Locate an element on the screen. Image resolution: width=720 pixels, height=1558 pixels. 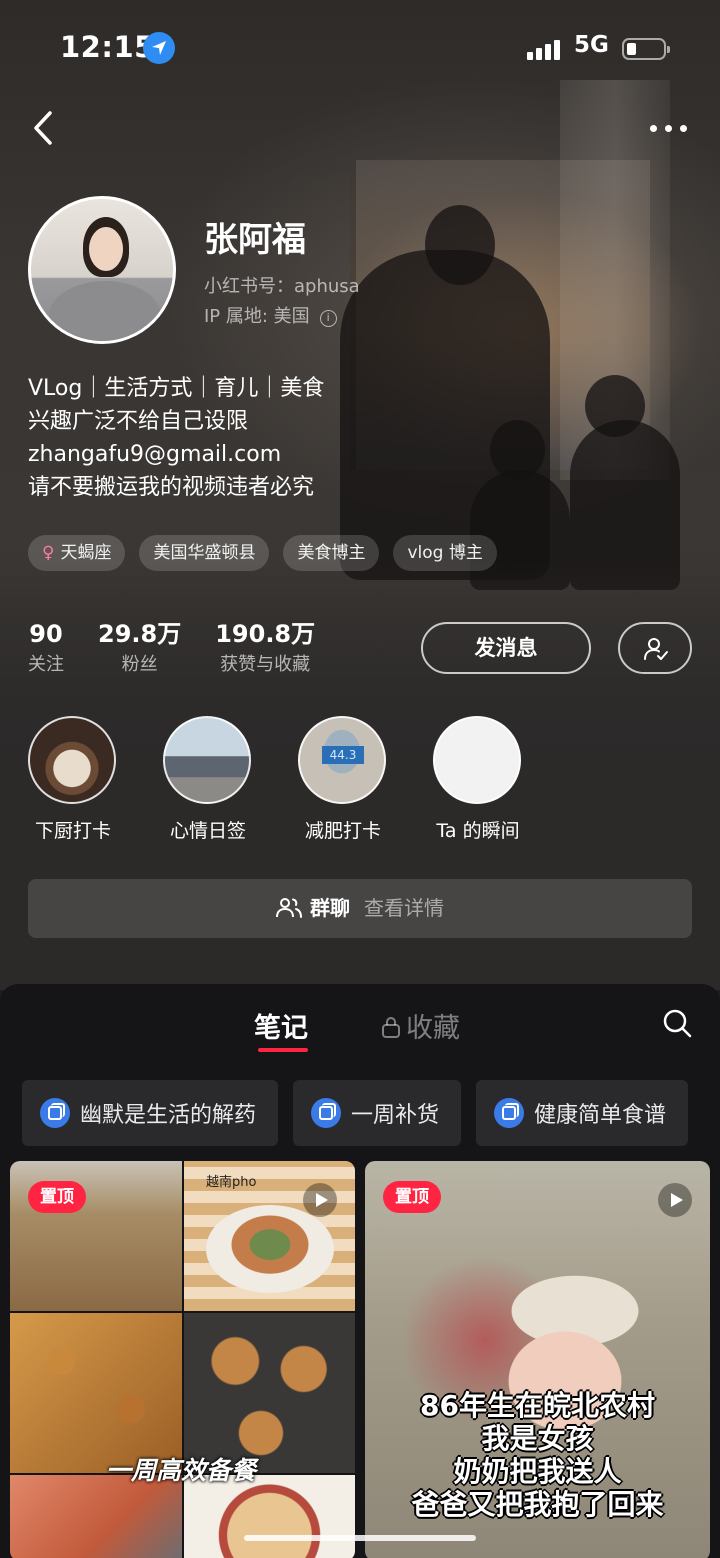
group-chat-bar: 群聊 查看详情 is located at coordinates (360, 908).